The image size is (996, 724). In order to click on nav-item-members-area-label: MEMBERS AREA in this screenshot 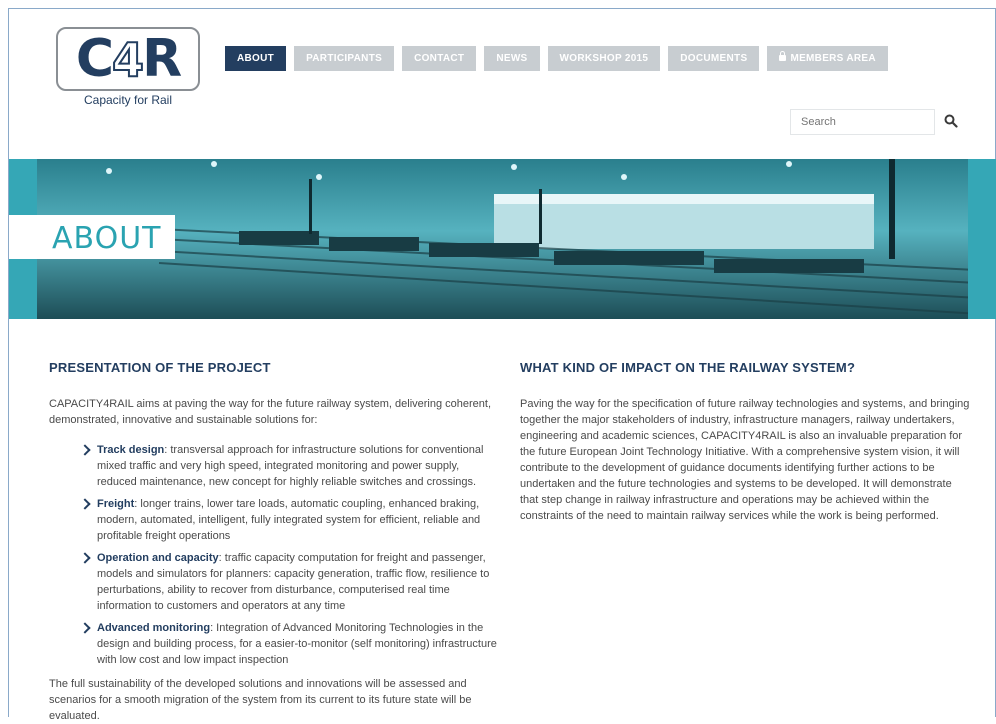, I will do `click(833, 58)`.